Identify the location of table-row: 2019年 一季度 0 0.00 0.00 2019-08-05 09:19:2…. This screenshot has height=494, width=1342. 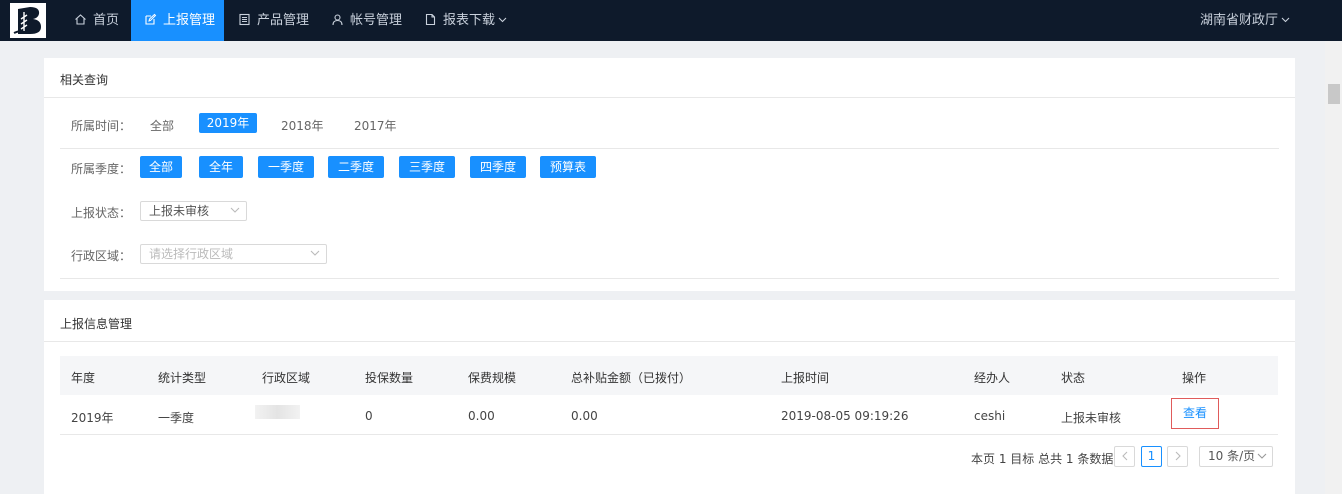
(669, 415).